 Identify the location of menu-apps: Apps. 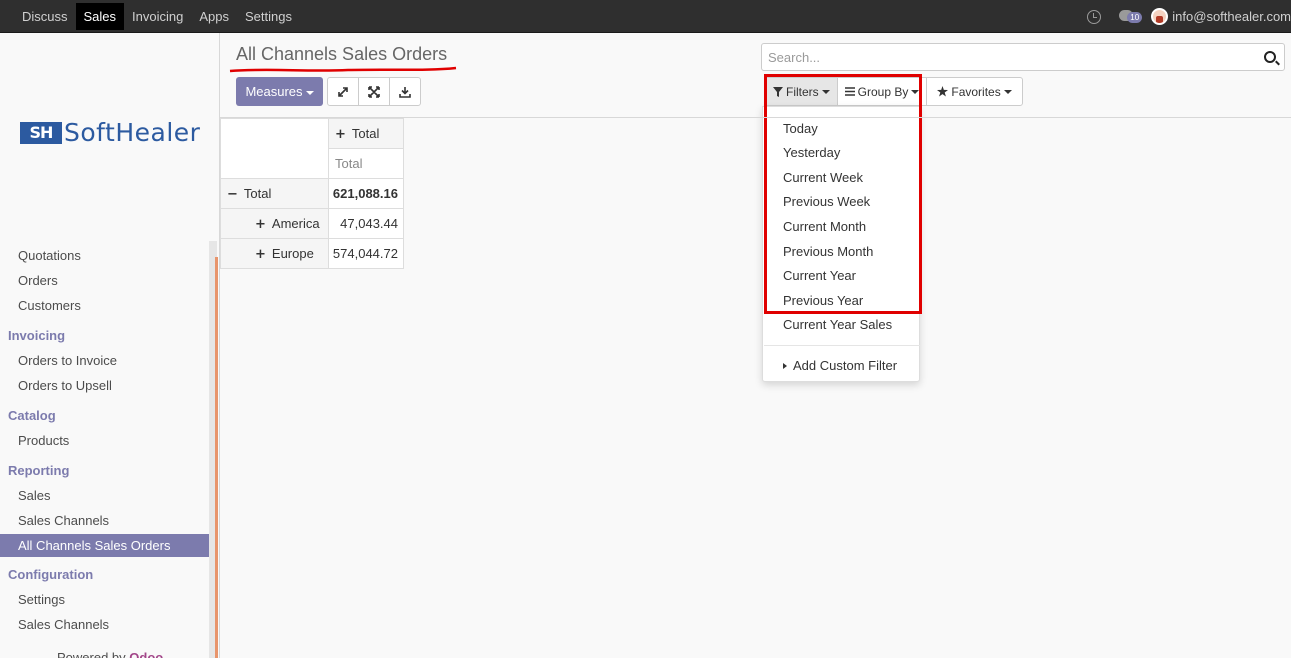
(214, 16).